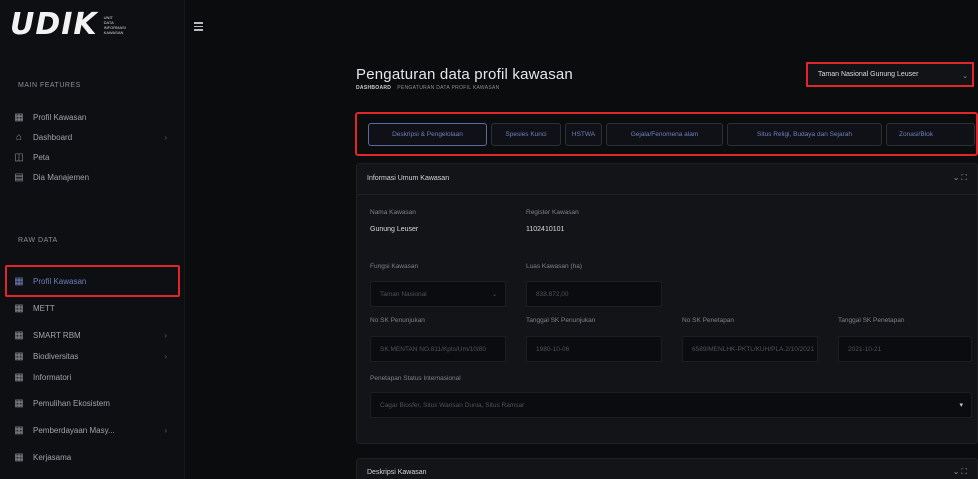 The width and height of the screenshot is (978, 479). I want to click on card-title: Informasi Umum Kawasan, so click(408, 178).